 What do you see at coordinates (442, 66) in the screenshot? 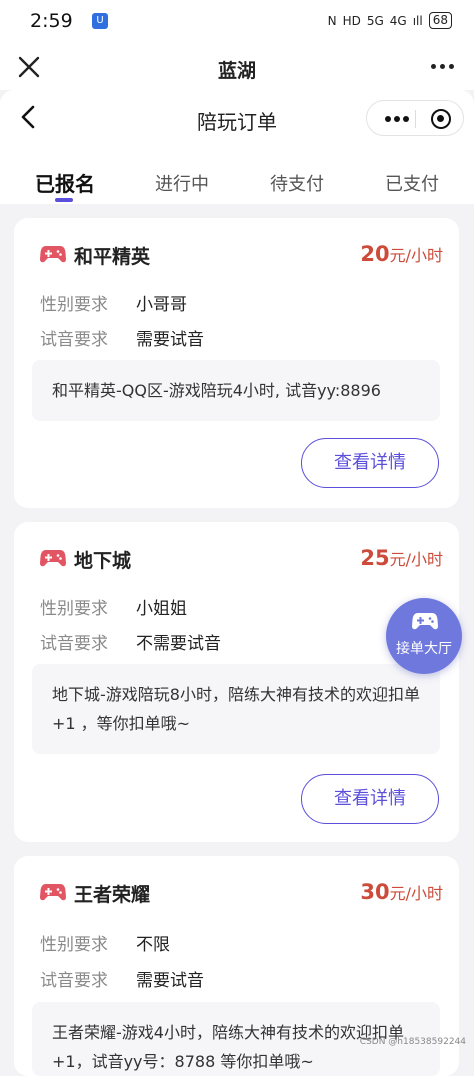
I see `more-icon` at bounding box center [442, 66].